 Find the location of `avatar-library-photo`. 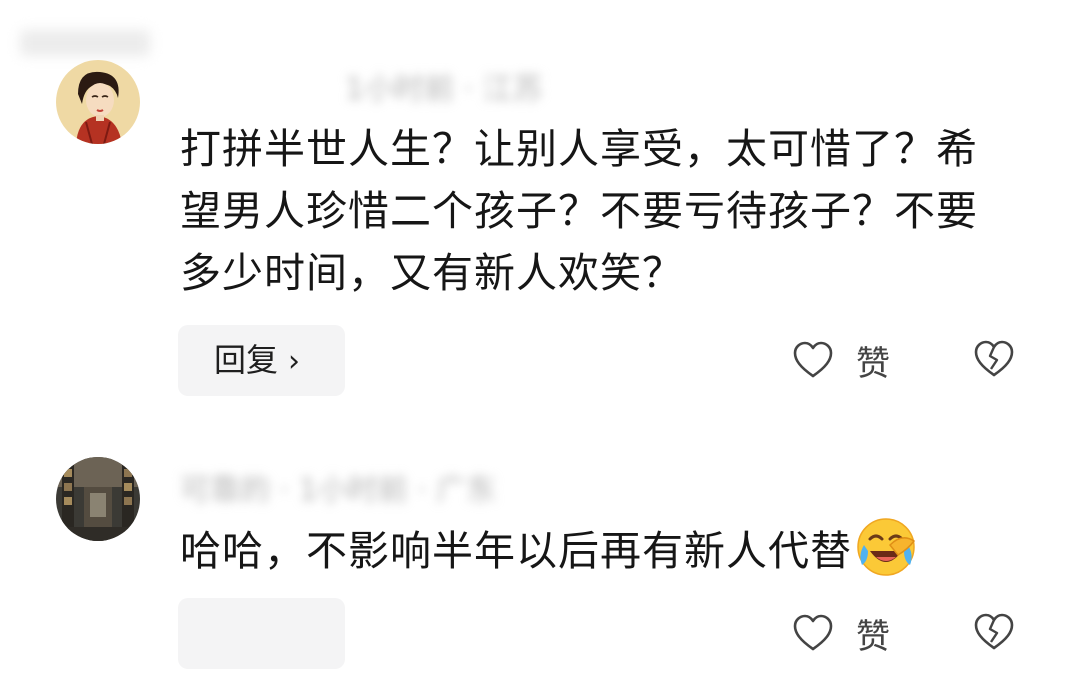

avatar-library-photo is located at coordinates (98, 499).